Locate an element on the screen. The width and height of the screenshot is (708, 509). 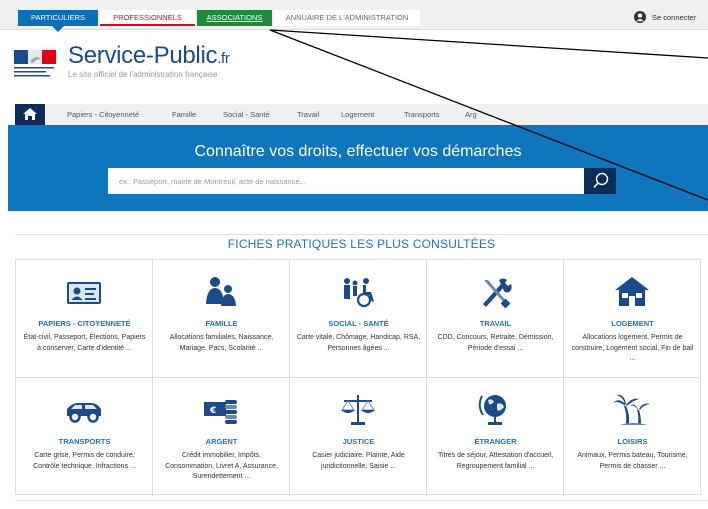
annotation-line is located at coordinates (488, 44).